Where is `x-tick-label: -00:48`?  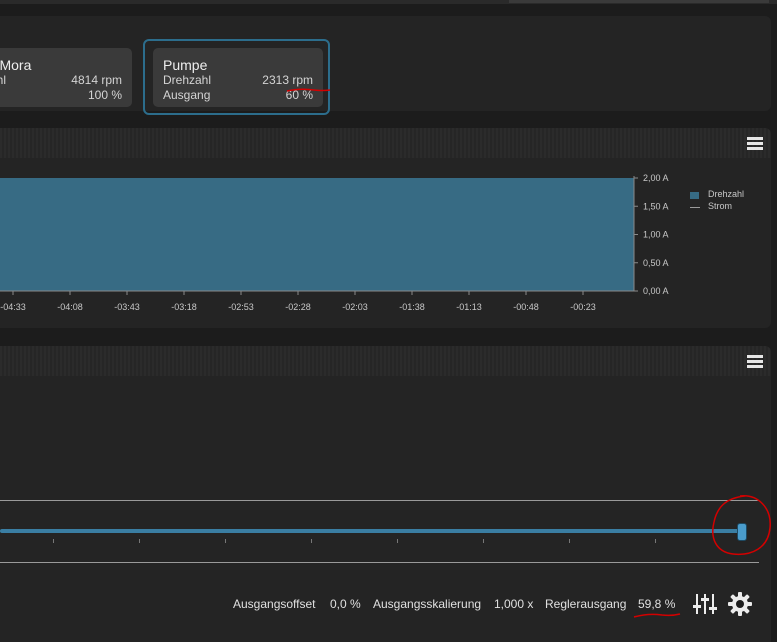
x-tick-label: -00:48 is located at coordinates (526, 307).